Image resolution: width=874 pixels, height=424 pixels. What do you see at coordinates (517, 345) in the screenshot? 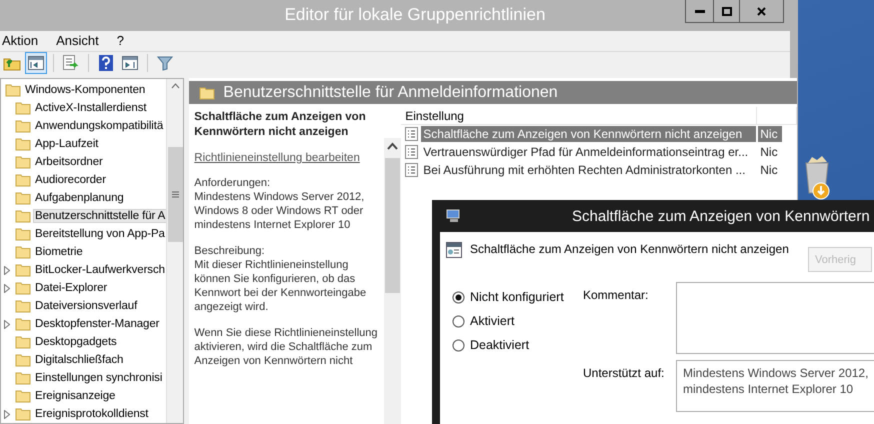
I see `radio-option: Deaktiviert` at bounding box center [517, 345].